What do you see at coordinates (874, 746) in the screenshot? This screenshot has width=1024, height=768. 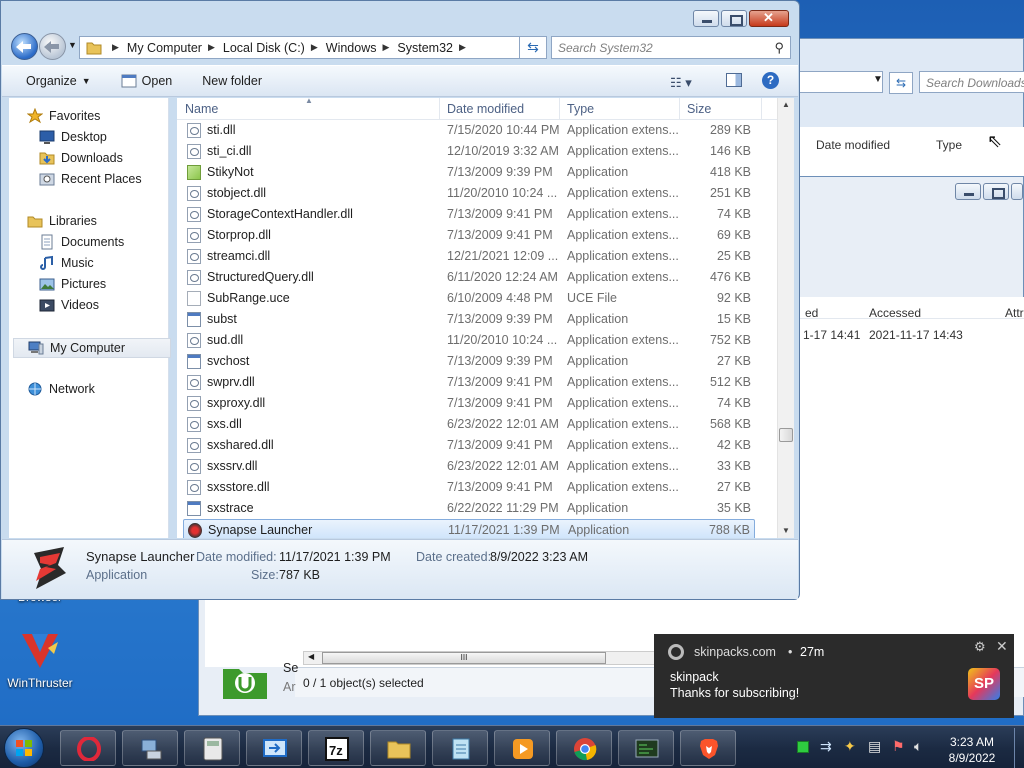 I see `tray-network-icon: ▤` at bounding box center [874, 746].